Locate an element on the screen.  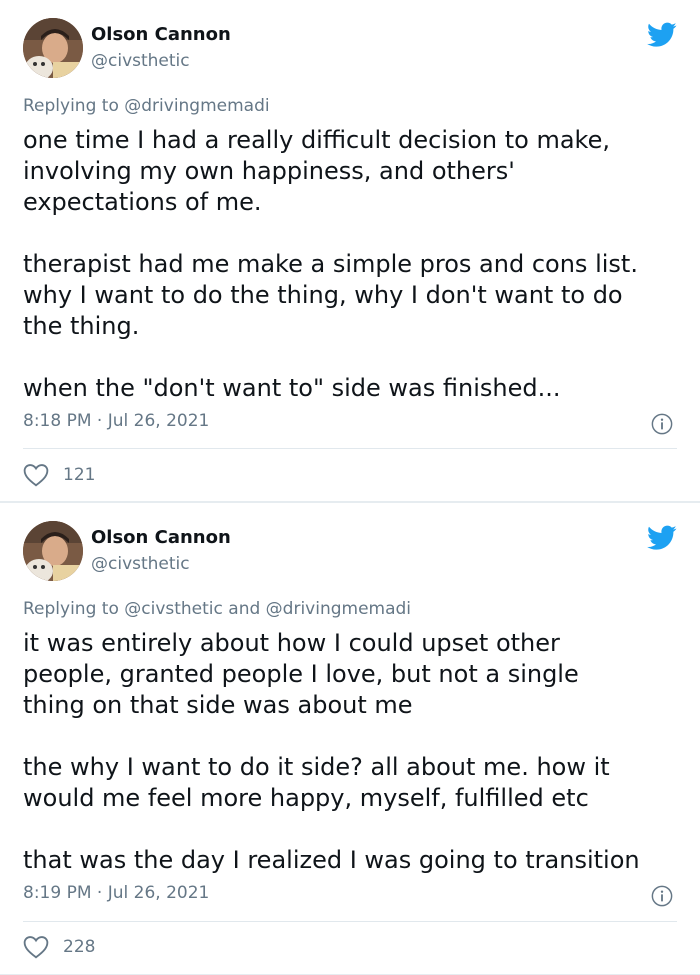
mention-link: @civsthetic and @drivingmemadi is located at coordinates (267, 609).